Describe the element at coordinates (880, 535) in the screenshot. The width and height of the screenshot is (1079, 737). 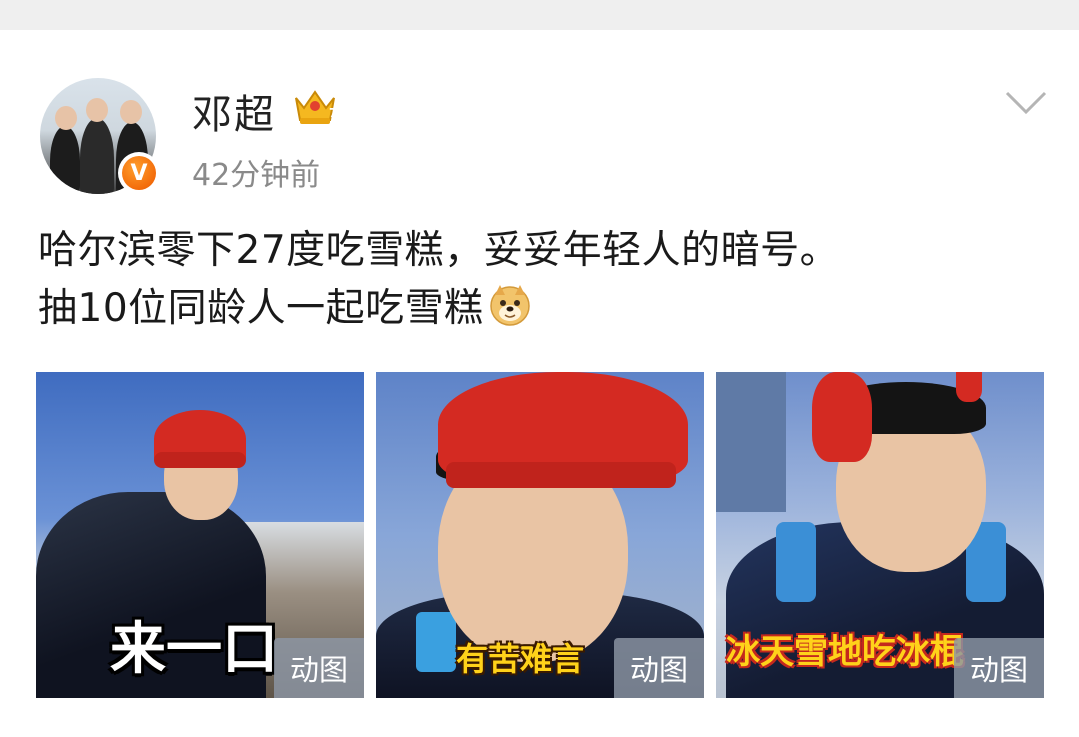
I see `media-gif-3: 冰天雪地吃冰棍 动图` at that location.